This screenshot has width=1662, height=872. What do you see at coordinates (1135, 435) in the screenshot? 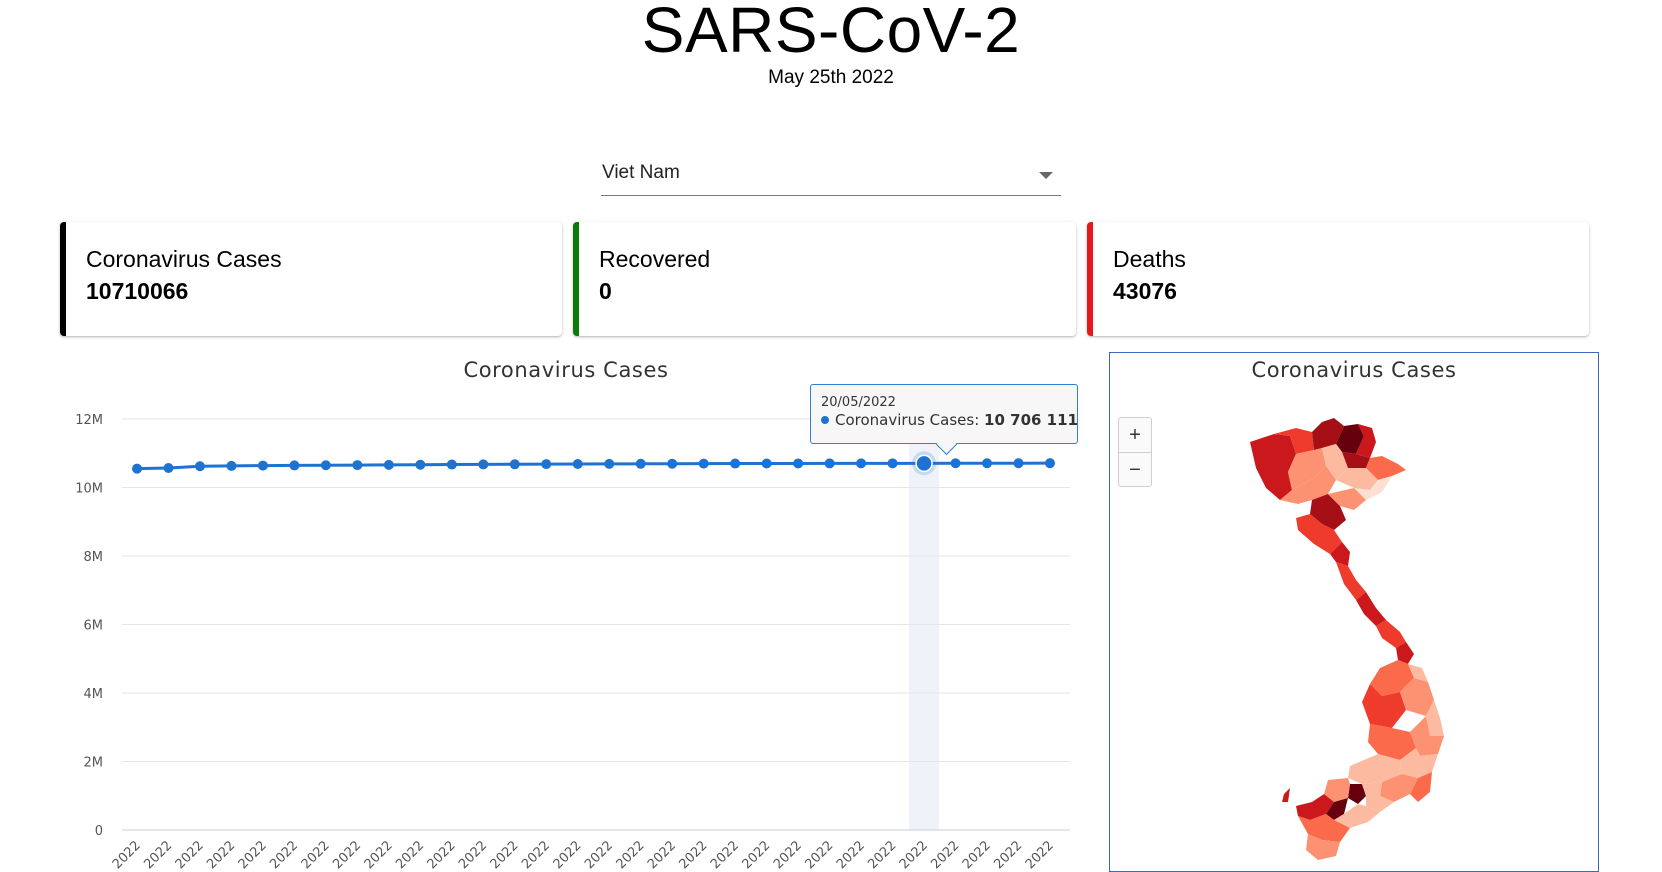
I see `zoom-in-button: +` at bounding box center [1135, 435].